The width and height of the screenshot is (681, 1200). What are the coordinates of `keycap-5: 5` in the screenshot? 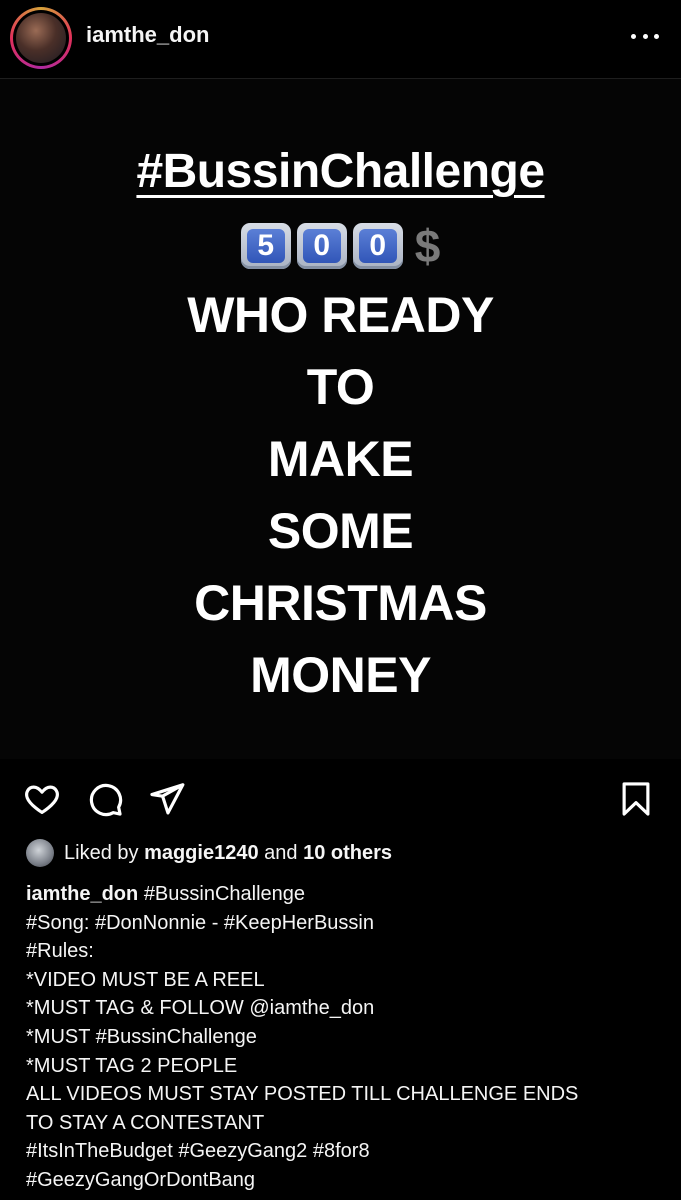 It's located at (265, 246).